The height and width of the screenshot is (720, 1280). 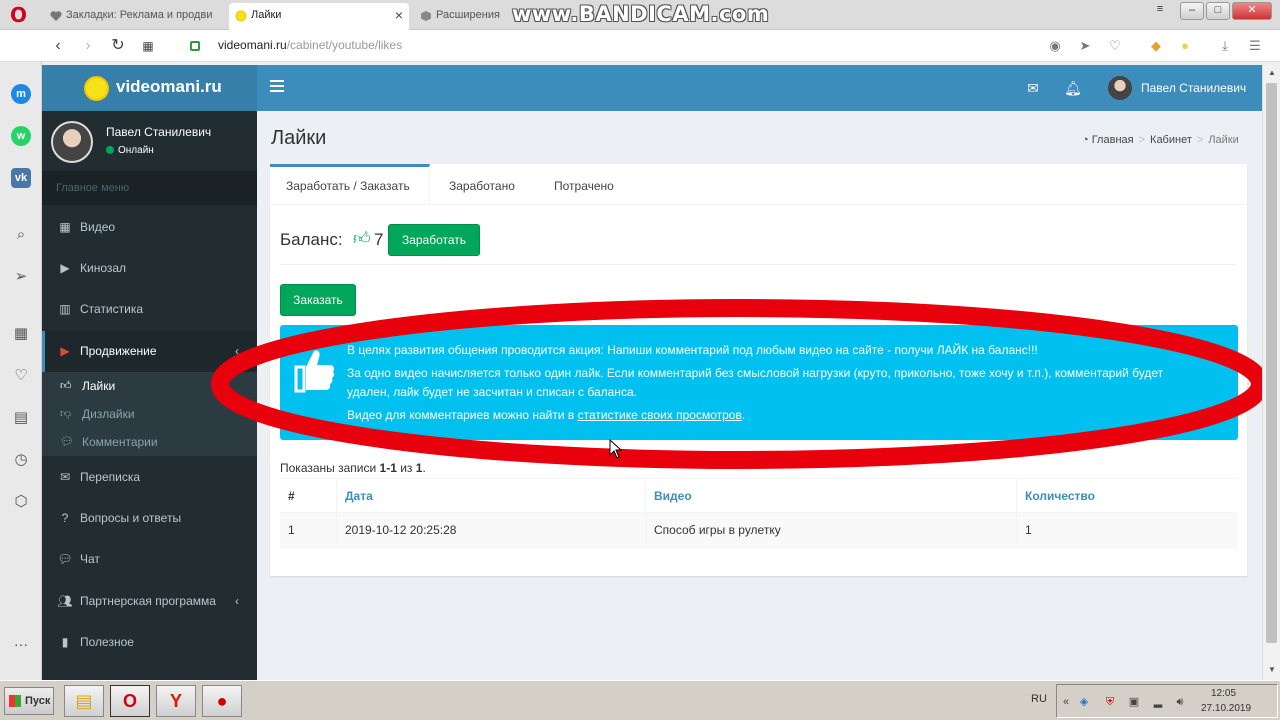 What do you see at coordinates (159, 132) in the screenshot?
I see `user-name: Павел Станилевич` at bounding box center [159, 132].